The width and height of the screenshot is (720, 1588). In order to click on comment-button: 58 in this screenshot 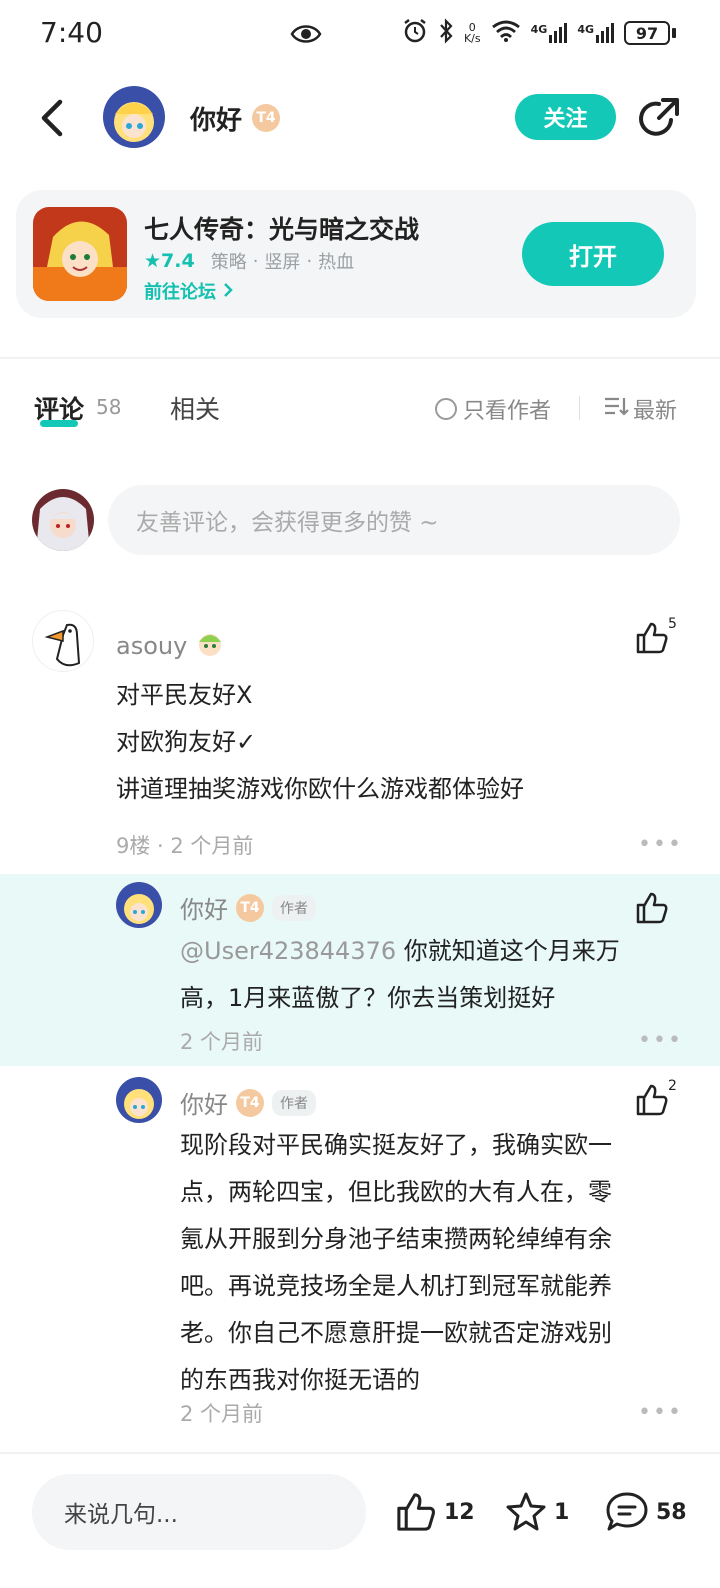, I will do `click(645, 1512)`.